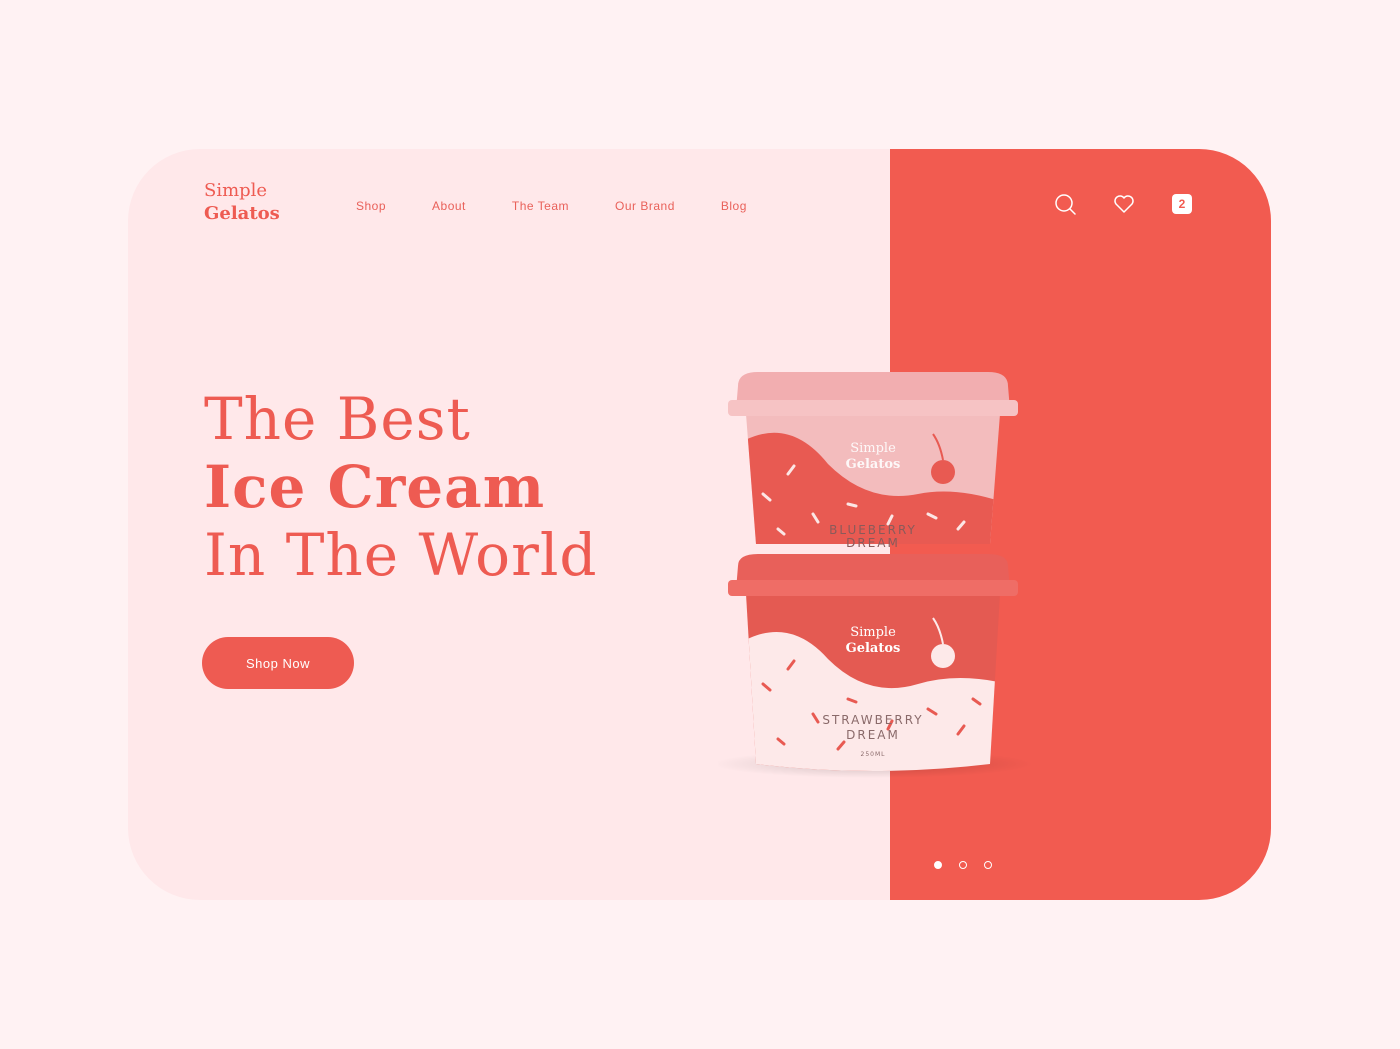  I want to click on bottom-tub-flavor-1: STRAWBERRY, so click(872, 720).